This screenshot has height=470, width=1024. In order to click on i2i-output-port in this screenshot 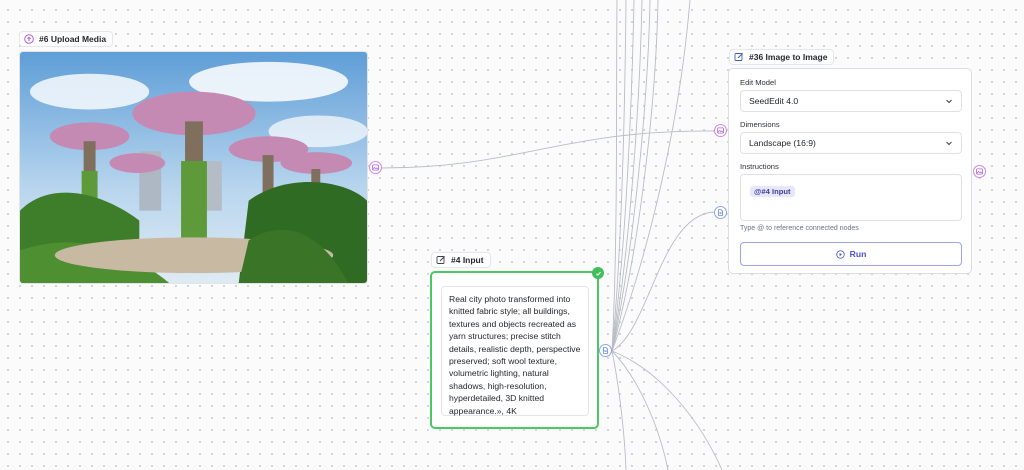, I will do `click(979, 171)`.